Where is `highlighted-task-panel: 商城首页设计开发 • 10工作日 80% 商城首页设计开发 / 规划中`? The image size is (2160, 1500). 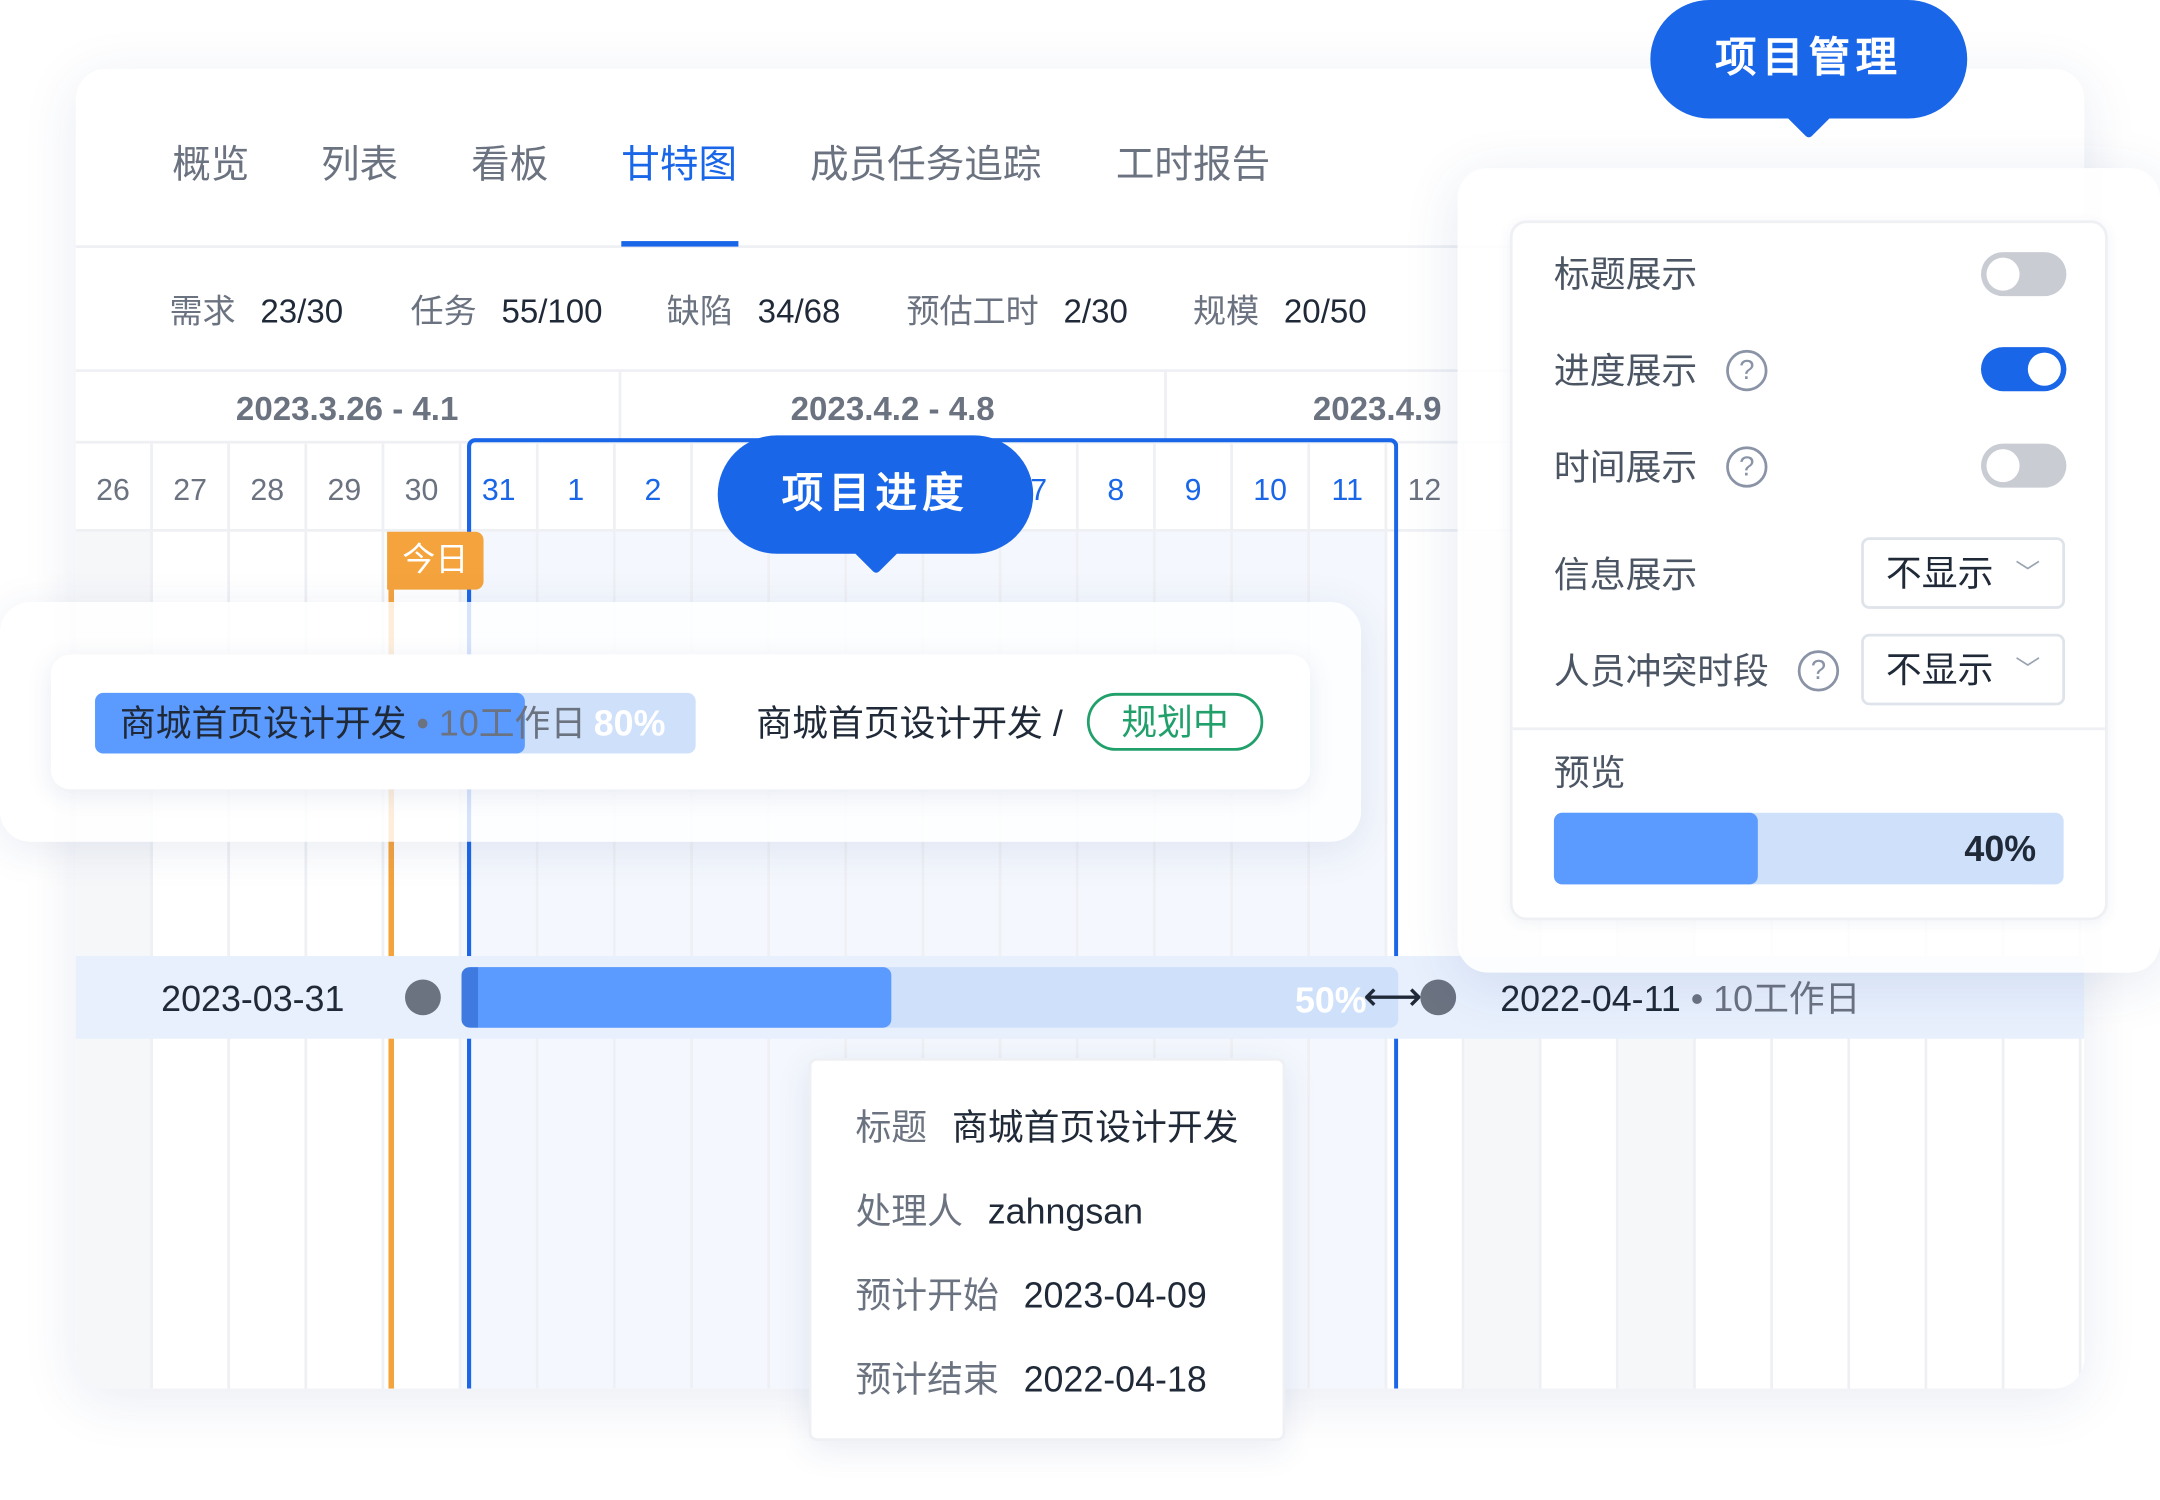 highlighted-task-panel: 商城首页设计开发 • 10工作日 80% 商城首页设计开发 / 规划中 is located at coordinates (681, 722).